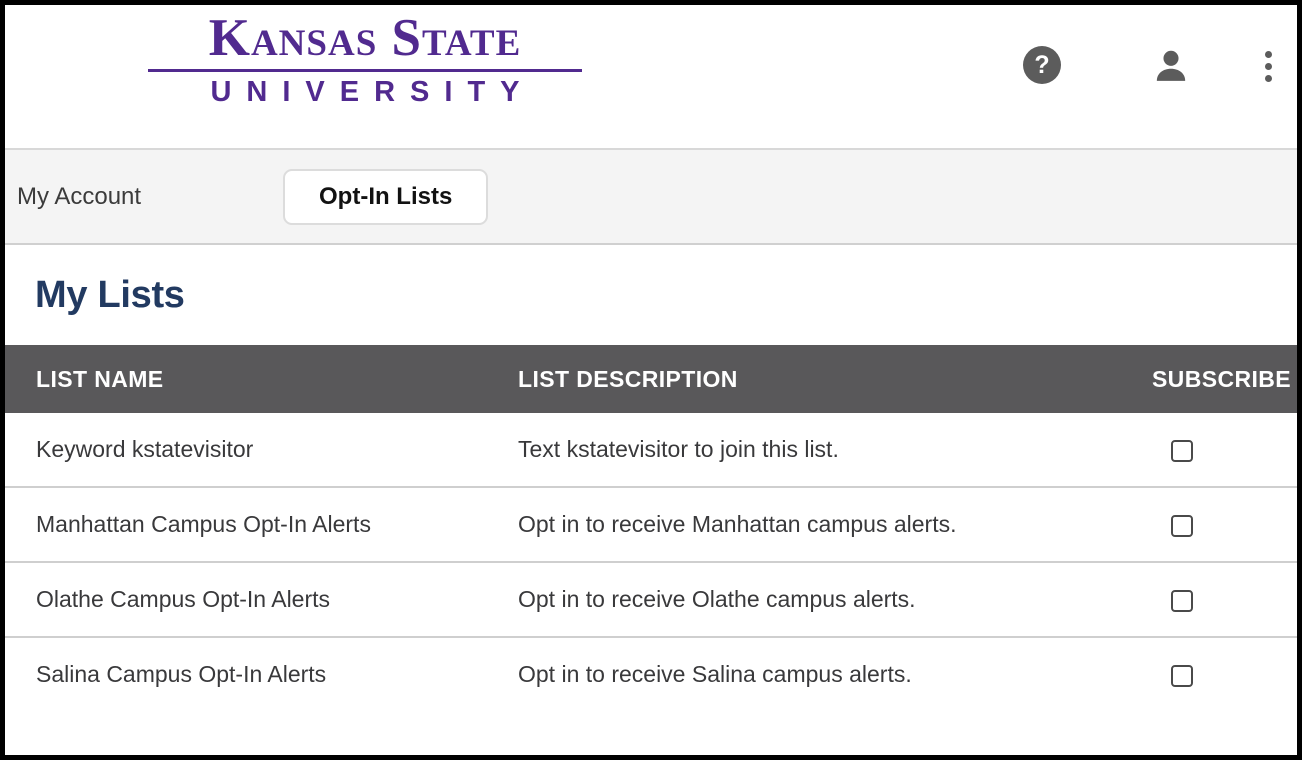 The width and height of the screenshot is (1302, 760). What do you see at coordinates (100, 379) in the screenshot?
I see `column-header-list-name: LIST NAME` at bounding box center [100, 379].